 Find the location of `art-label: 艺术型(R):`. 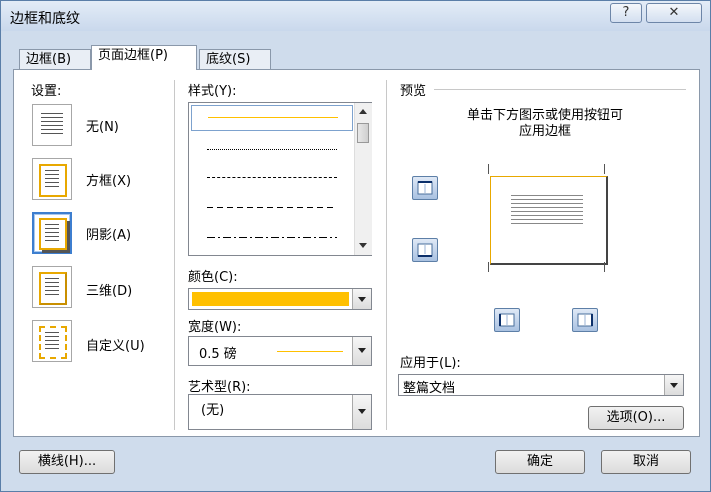

art-label: 艺术型(R): is located at coordinates (219, 387).